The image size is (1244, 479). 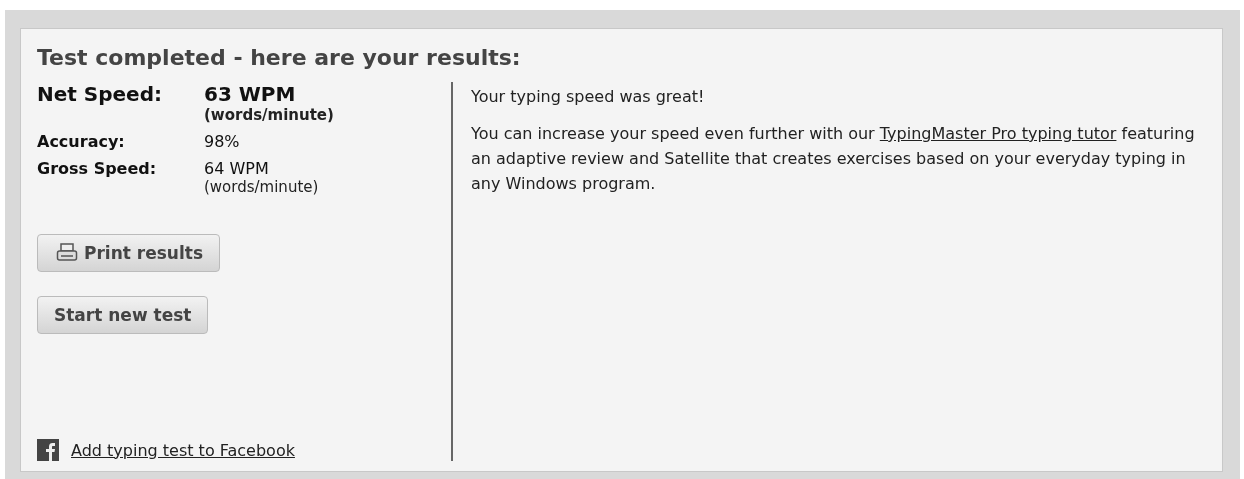 I want to click on promo-text: You can increase your speed even further with our TypingMaster Pro typing tutor featuring an adaptive review and Satellite that creates exercises based on your everyday typing in any Windows program., so click(x=833, y=159).